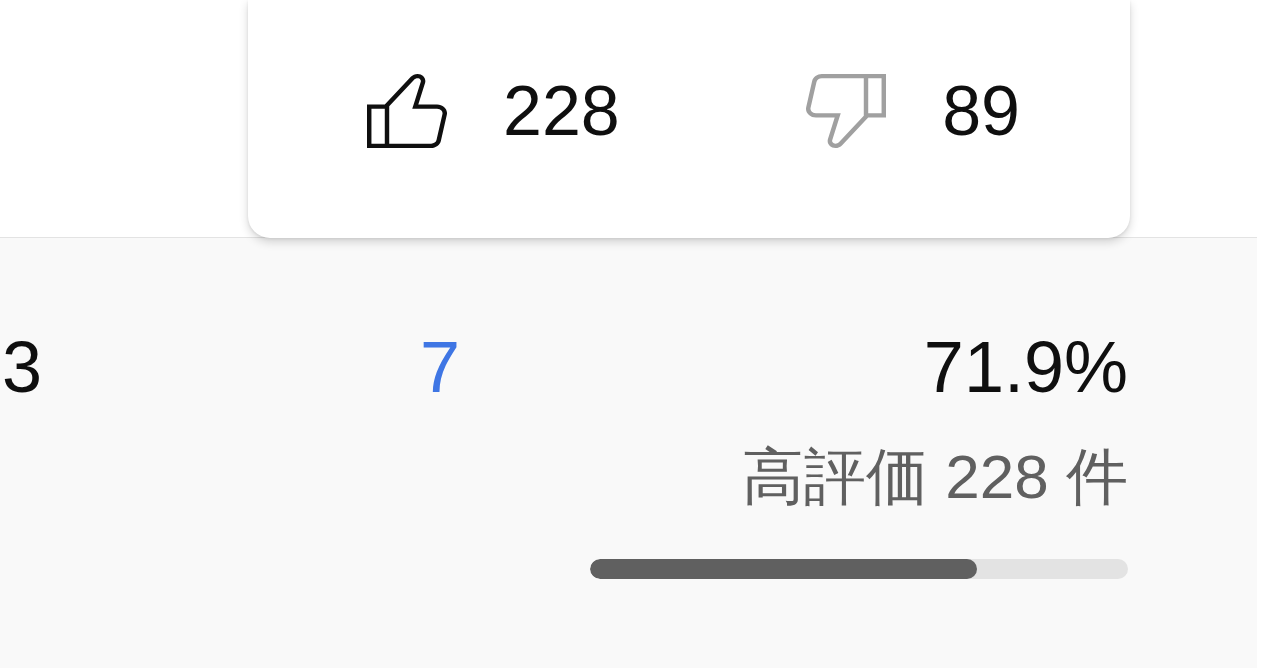 The image size is (1280, 668). I want to click on table-cell-text: 3, so click(22, 367).